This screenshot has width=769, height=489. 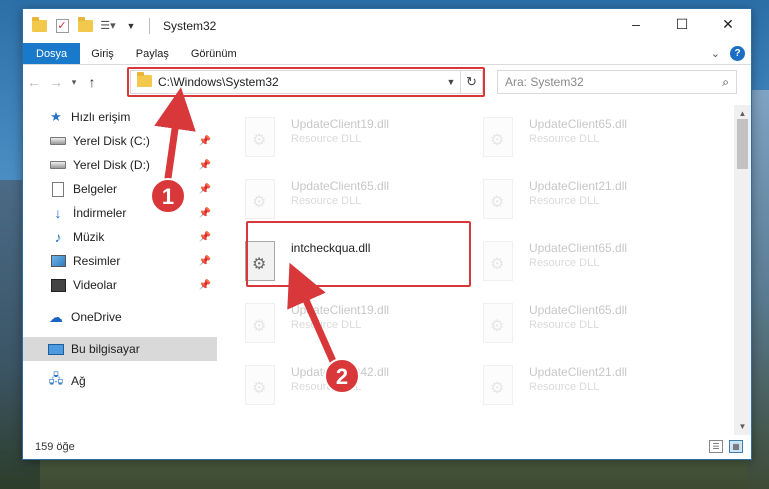 I want to click on details-view-icon: ☰, so click(x=716, y=446).